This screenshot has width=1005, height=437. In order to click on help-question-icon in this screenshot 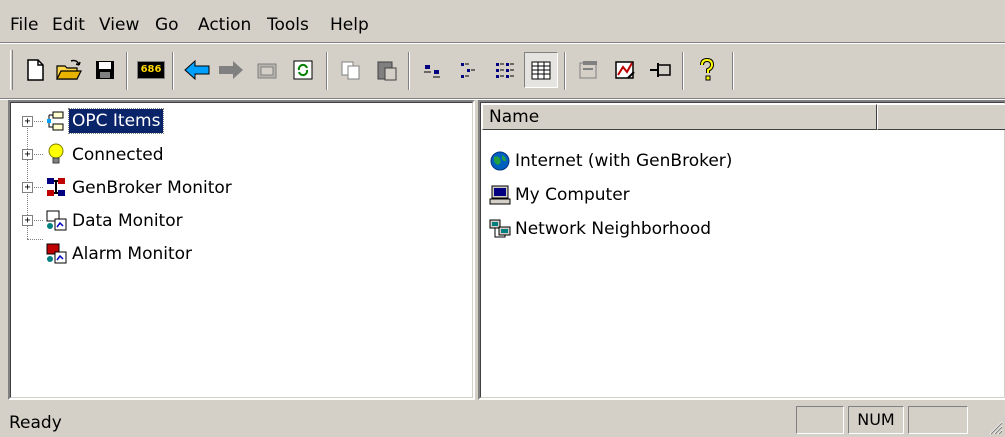, I will do `click(707, 69)`.